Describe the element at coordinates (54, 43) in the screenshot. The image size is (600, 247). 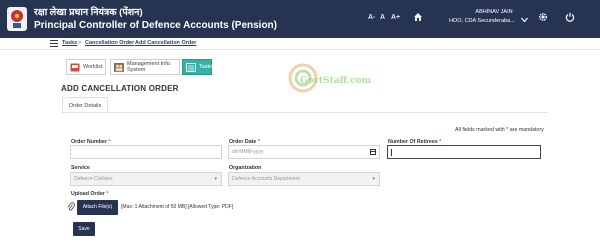
I see `menu-hamburger-icon` at that location.